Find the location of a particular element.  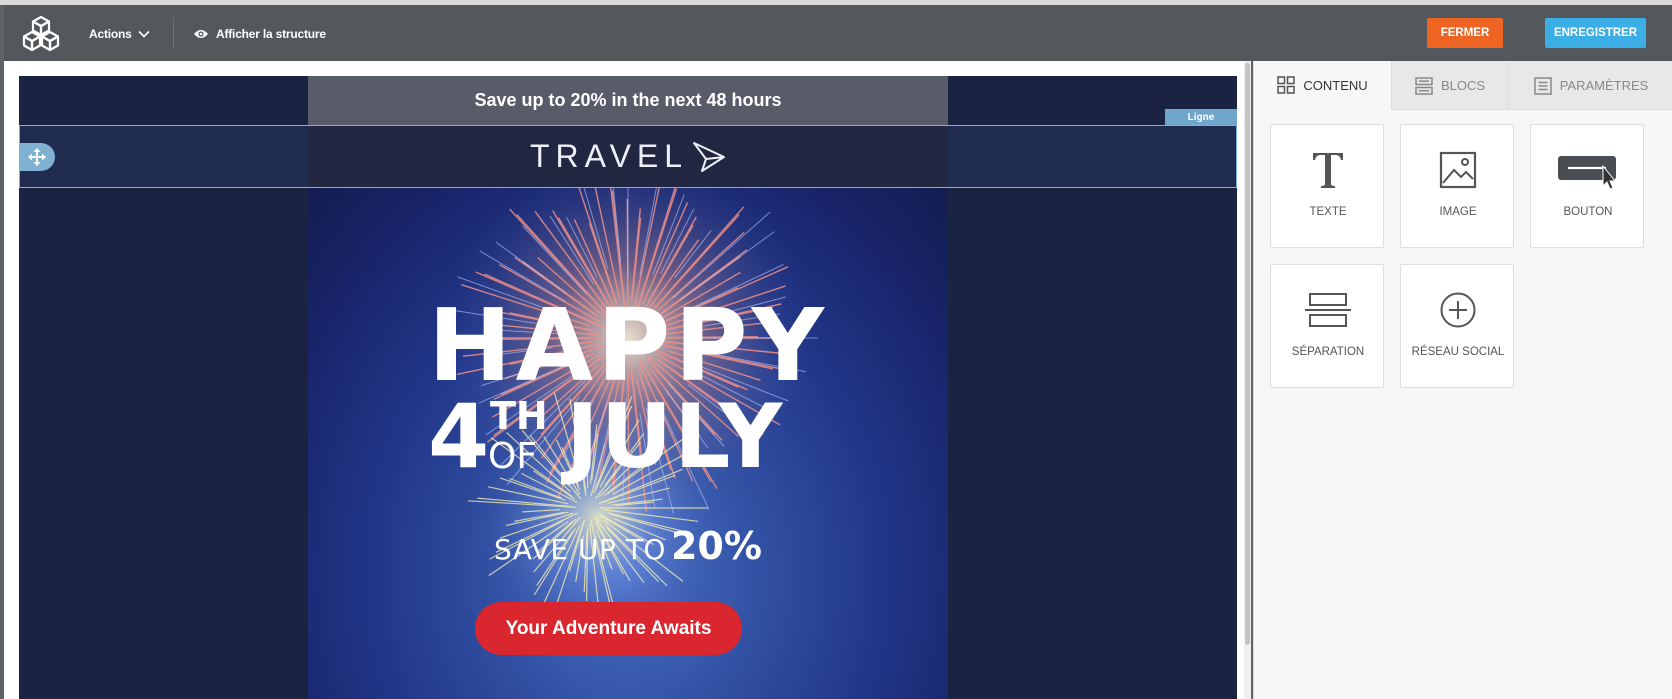

tab-parametres: PARAMÈTRES is located at coordinates (1590, 85).